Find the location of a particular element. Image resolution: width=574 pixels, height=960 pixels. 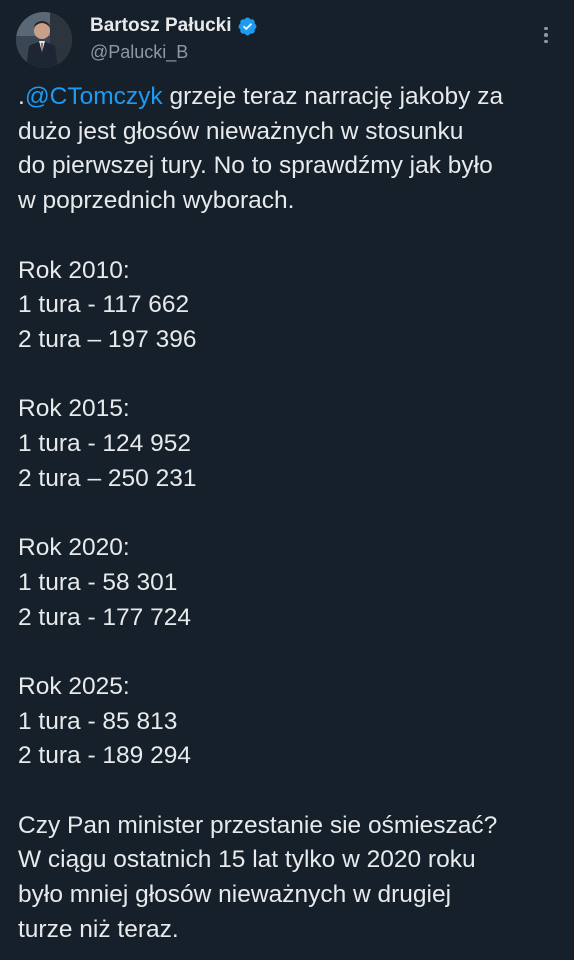

year-heading: Rok 2015: is located at coordinates (74, 409).